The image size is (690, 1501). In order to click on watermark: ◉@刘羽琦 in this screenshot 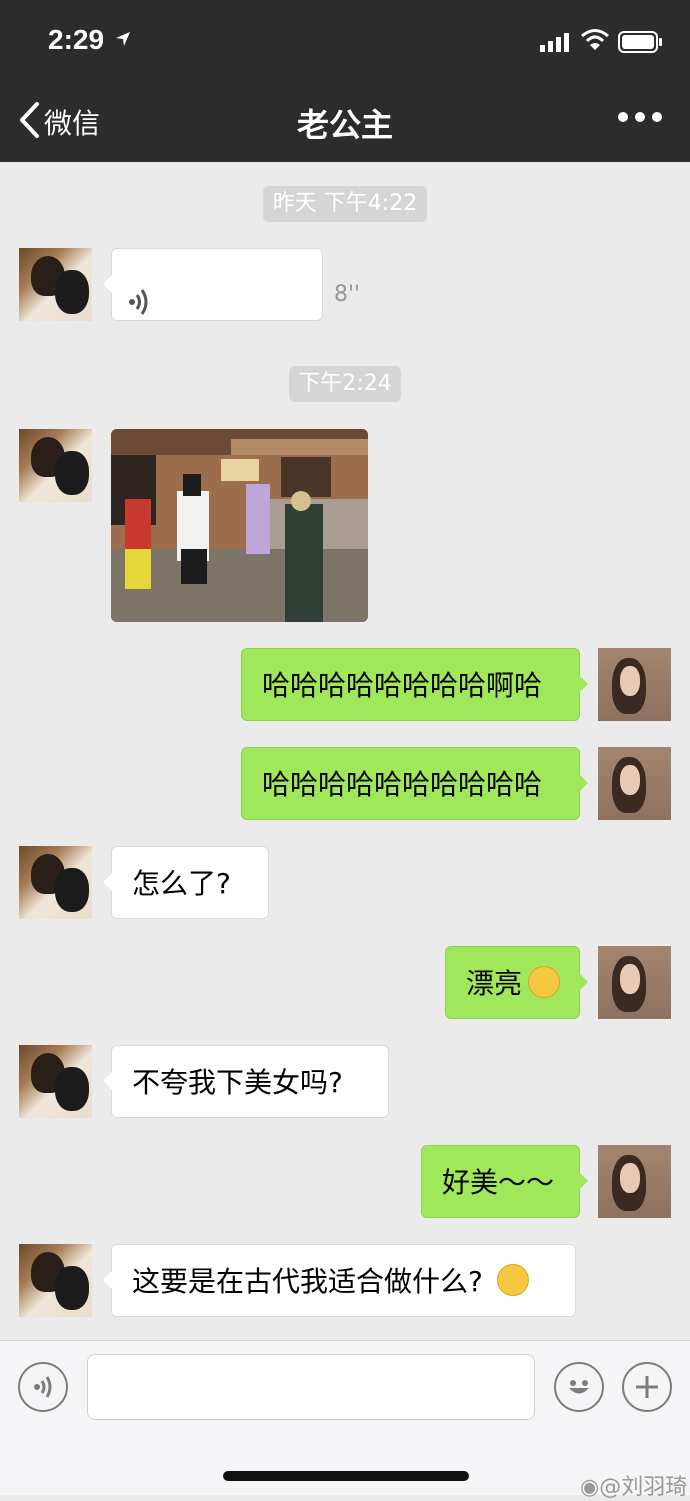, I will do `click(633, 1485)`.